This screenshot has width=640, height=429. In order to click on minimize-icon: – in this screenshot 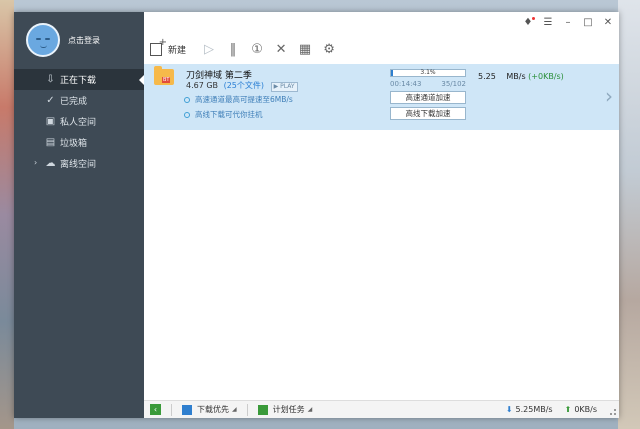, I will do `click(568, 23)`.